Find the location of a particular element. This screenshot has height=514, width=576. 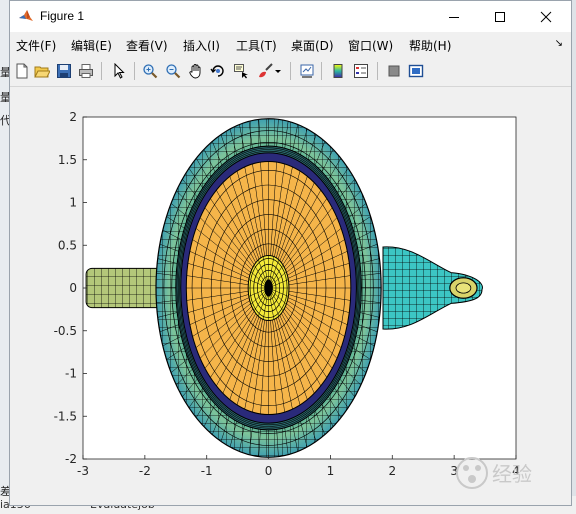

minimize-button is located at coordinates (454, 16).